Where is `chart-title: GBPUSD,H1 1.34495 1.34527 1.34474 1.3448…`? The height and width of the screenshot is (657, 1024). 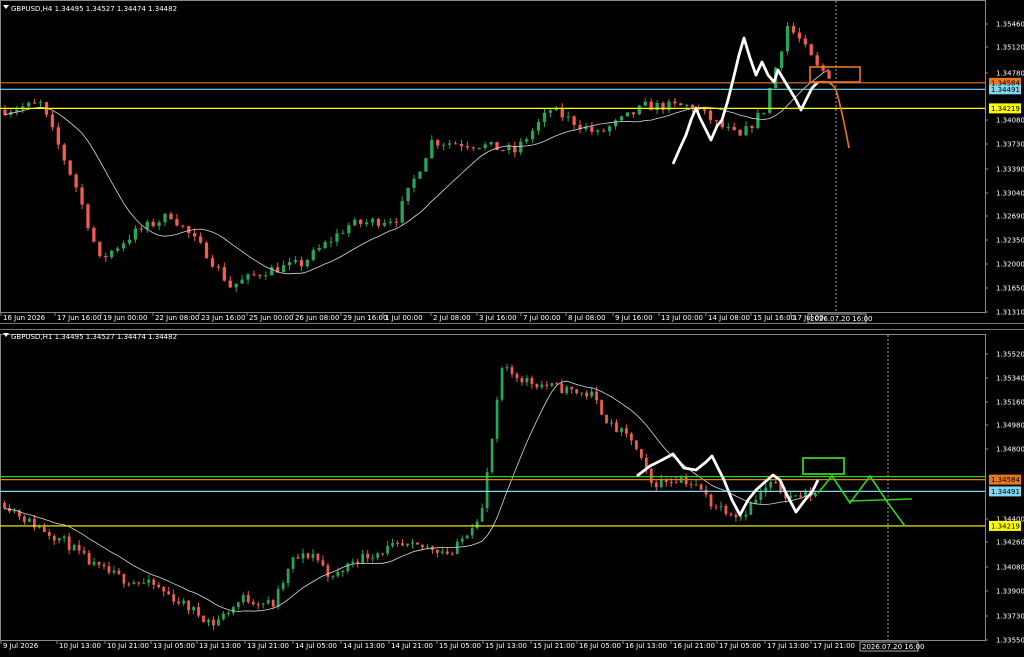 chart-title: GBPUSD,H1 1.34495 1.34527 1.34474 1.3448… is located at coordinates (94, 337).